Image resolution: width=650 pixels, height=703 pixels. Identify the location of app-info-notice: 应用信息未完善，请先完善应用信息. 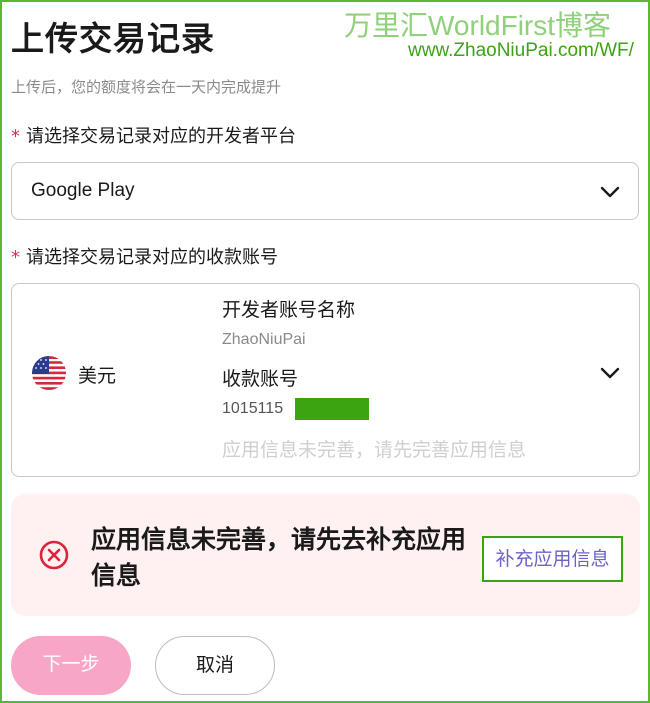
(374, 450).